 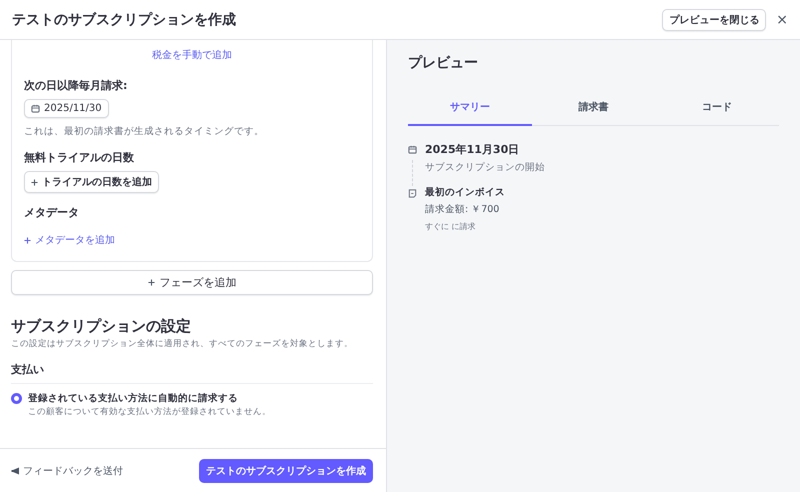 I want to click on preview-tab: 請求書, so click(x=594, y=109).